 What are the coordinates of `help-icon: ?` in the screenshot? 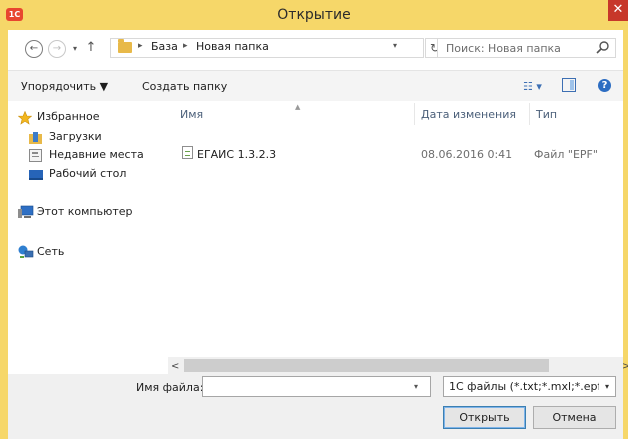 It's located at (604, 85).